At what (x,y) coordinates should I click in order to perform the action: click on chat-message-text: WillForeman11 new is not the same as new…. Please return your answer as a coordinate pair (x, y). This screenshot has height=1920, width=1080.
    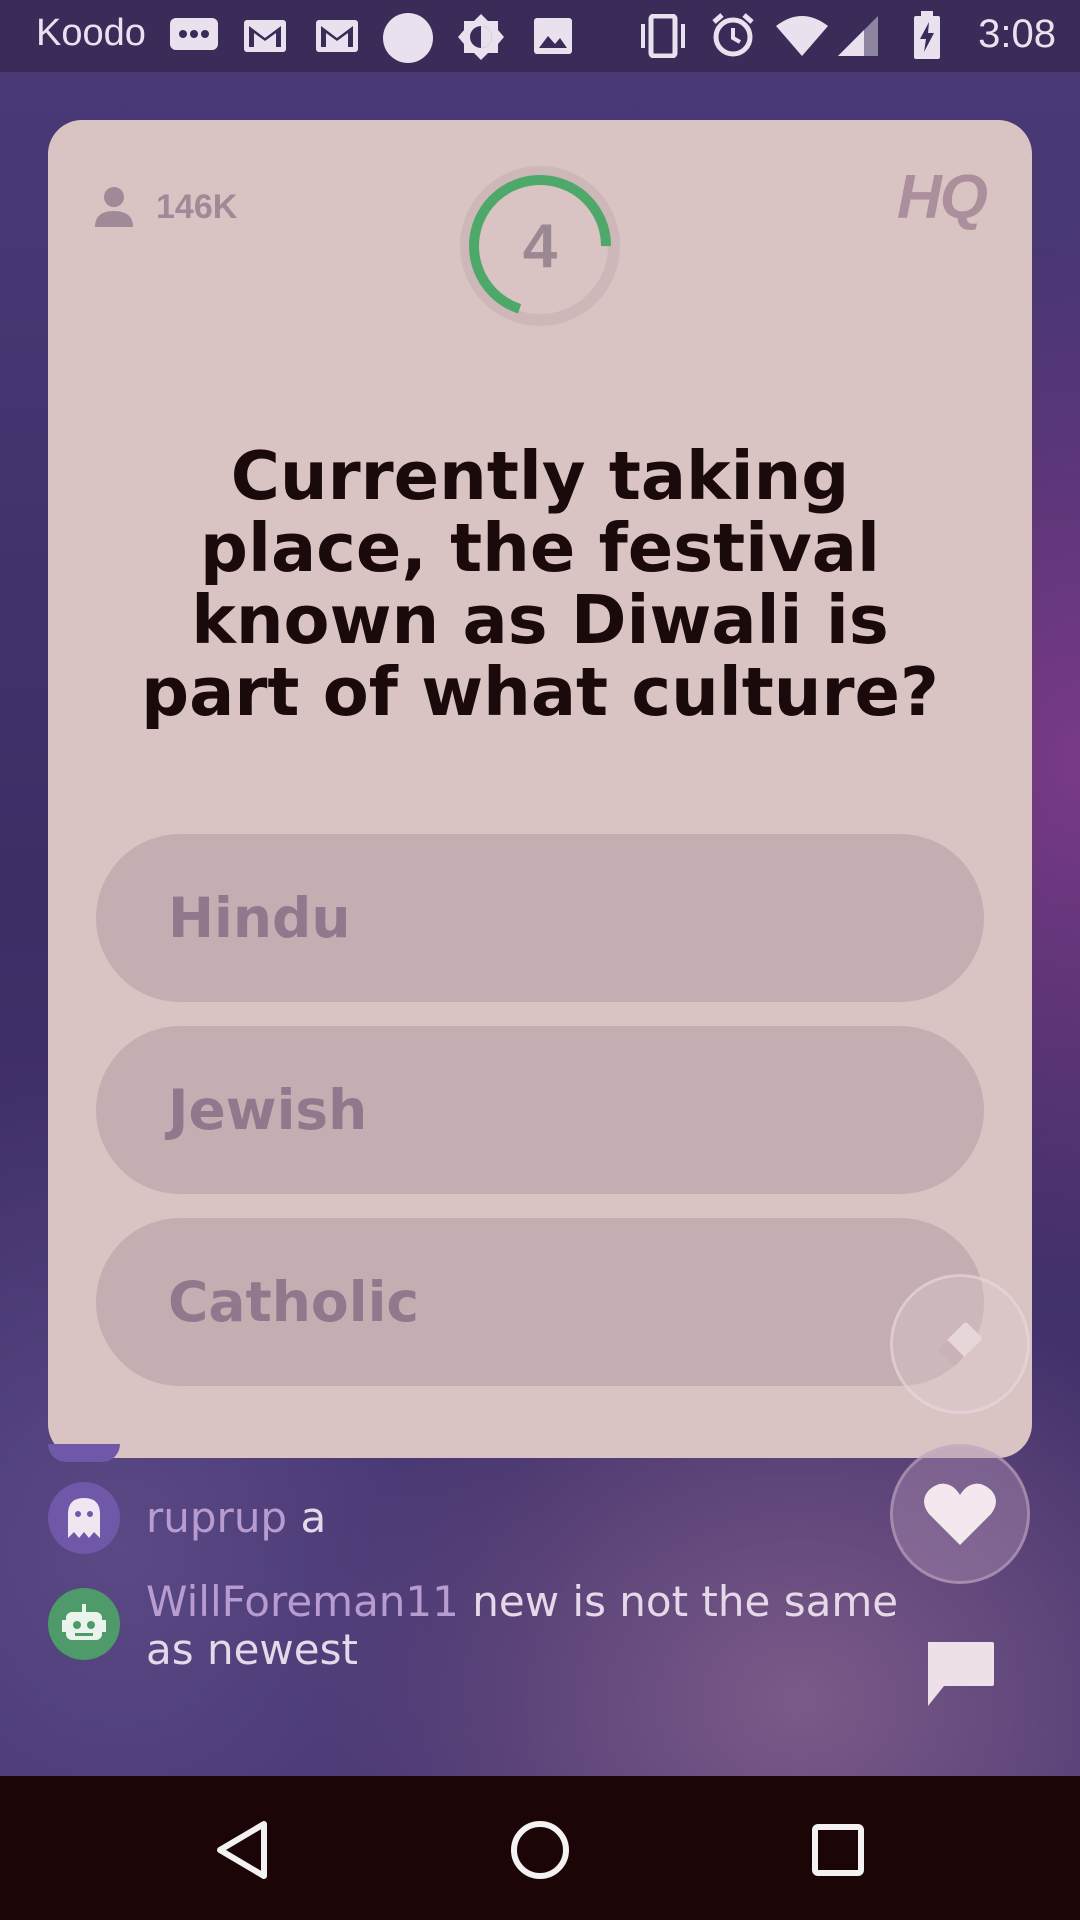
    Looking at the image, I should click on (546, 1626).